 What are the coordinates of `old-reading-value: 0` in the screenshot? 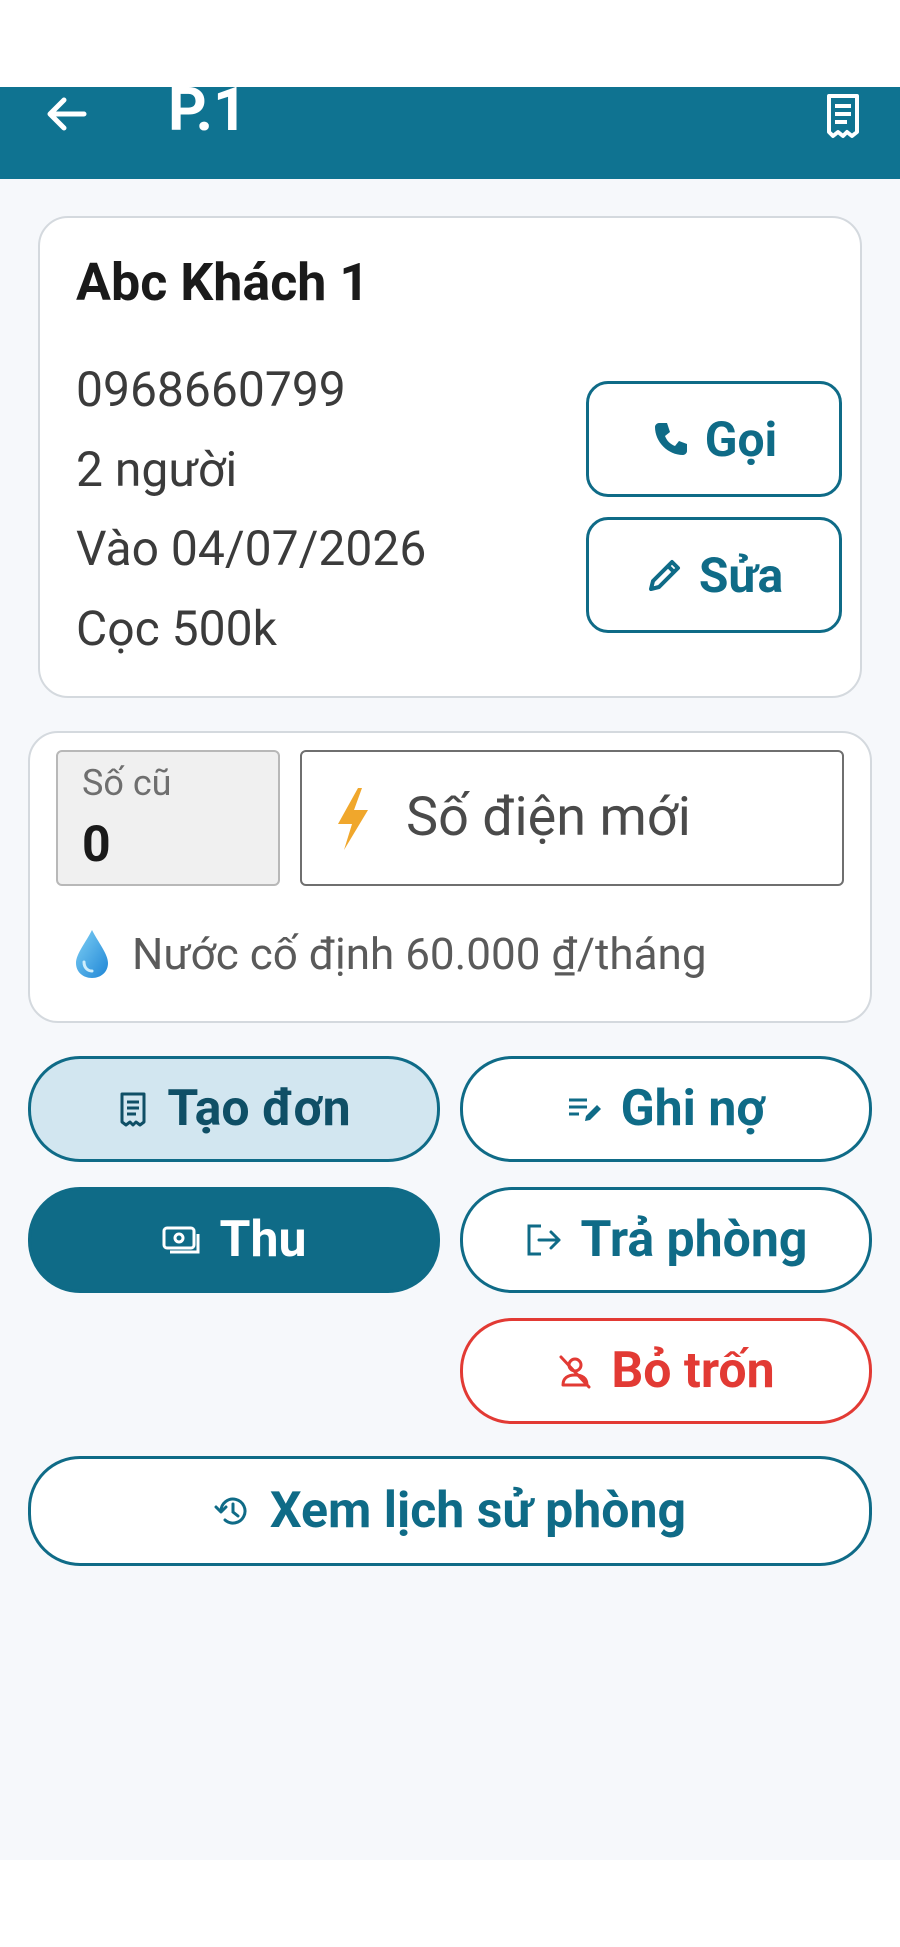 It's located at (96, 845).